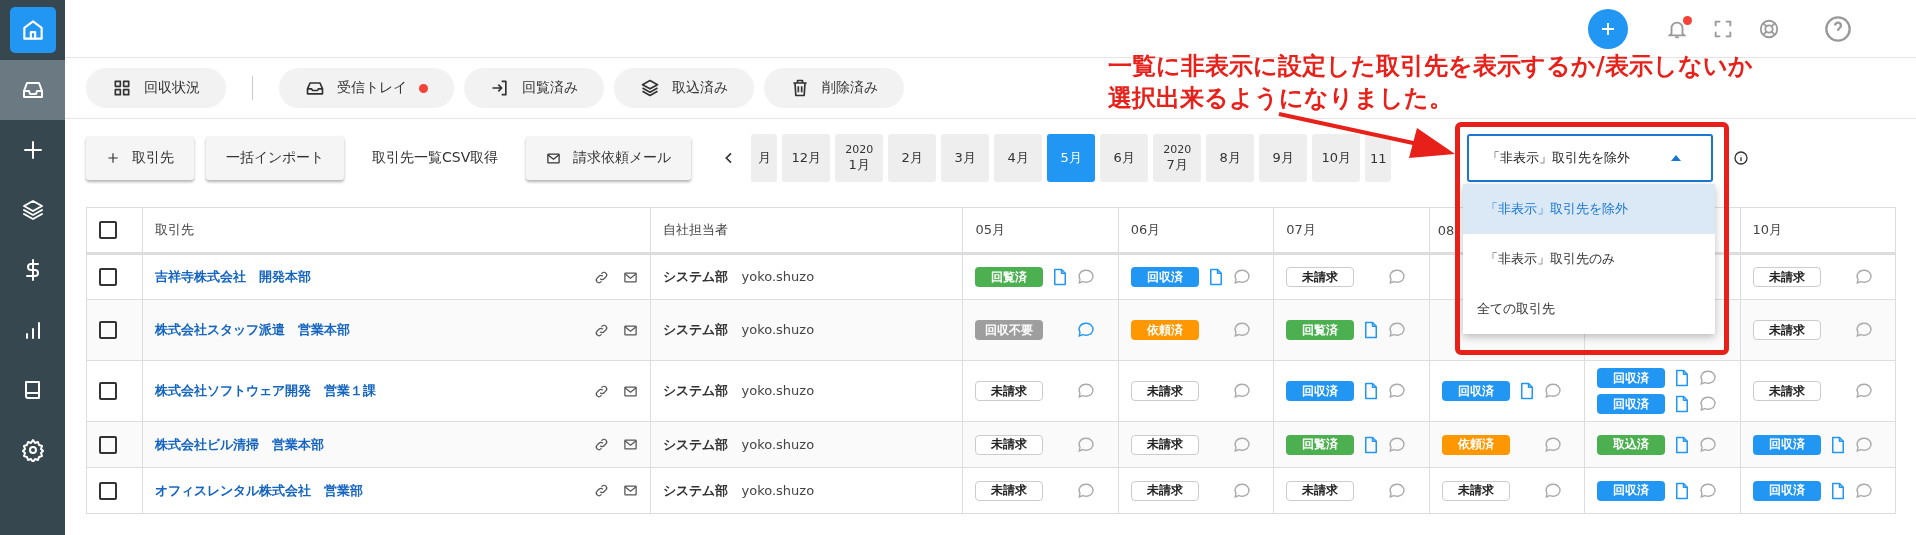  What do you see at coordinates (1589, 209) in the screenshot?
I see `dropdown-option: 「非表示」取引先を除外` at bounding box center [1589, 209].